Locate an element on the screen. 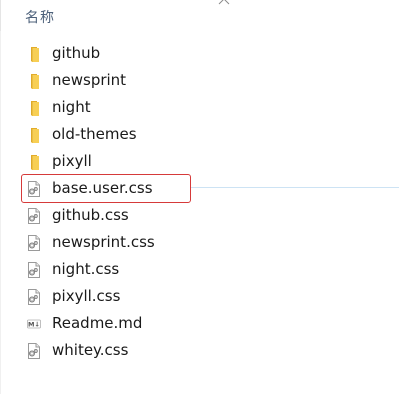  file-name: old-themes is located at coordinates (94, 134).